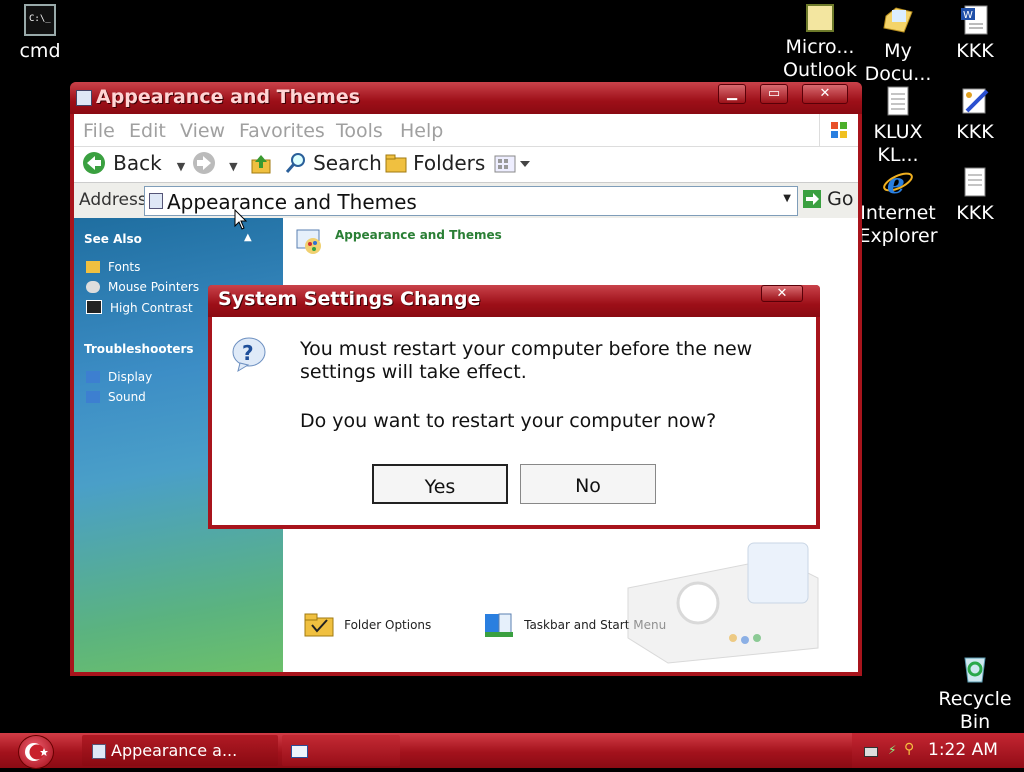 This screenshot has width=1024, height=772. What do you see at coordinates (94, 163) in the screenshot?
I see `back-arrow-icon` at bounding box center [94, 163].